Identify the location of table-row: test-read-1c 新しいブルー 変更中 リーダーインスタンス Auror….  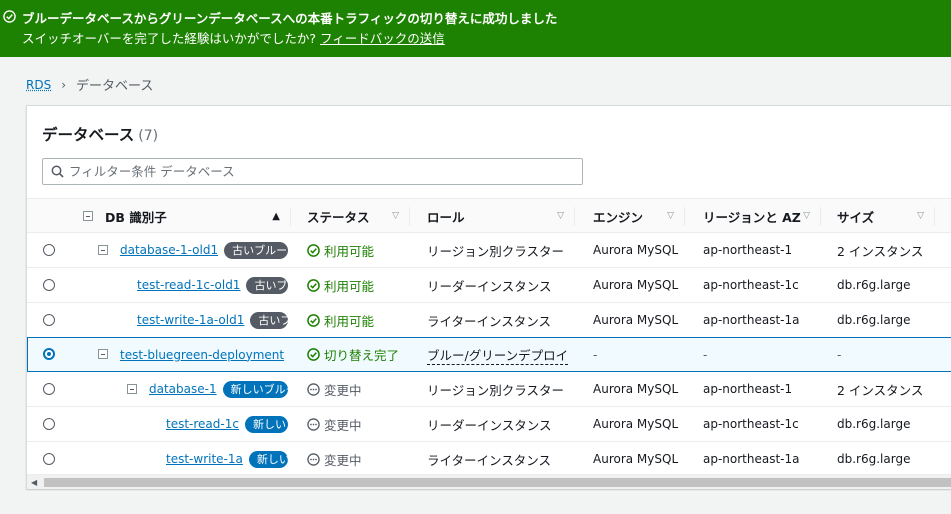
(489, 424).